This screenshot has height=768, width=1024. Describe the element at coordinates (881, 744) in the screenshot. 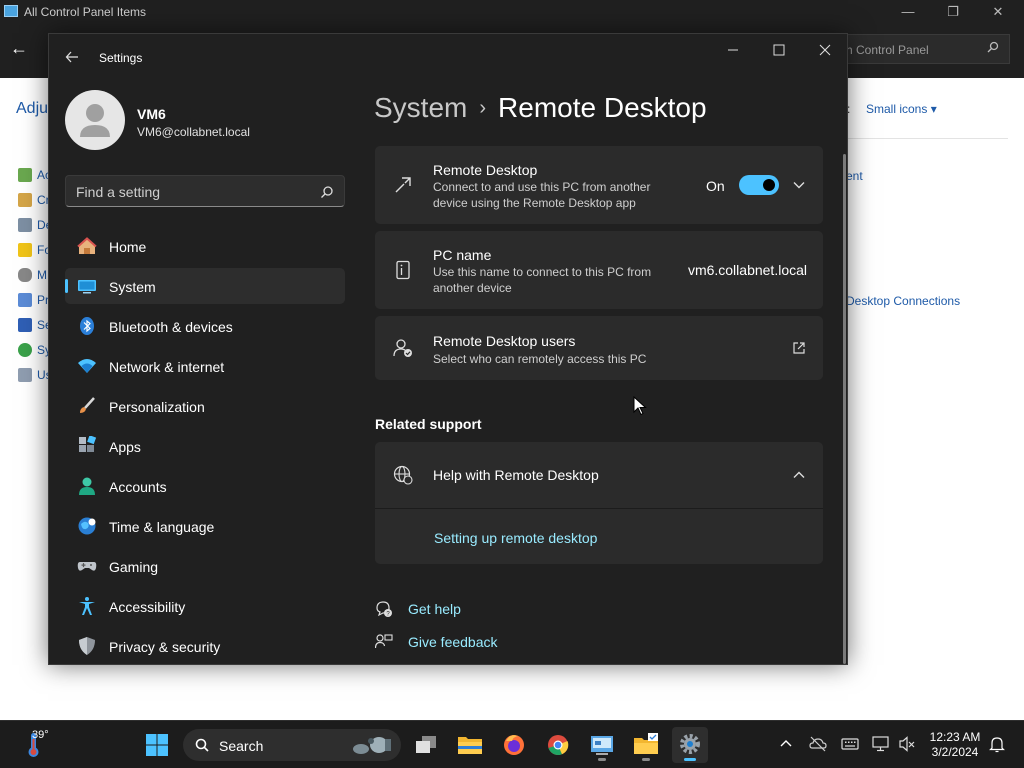

I see `network-monitor-icon` at that location.